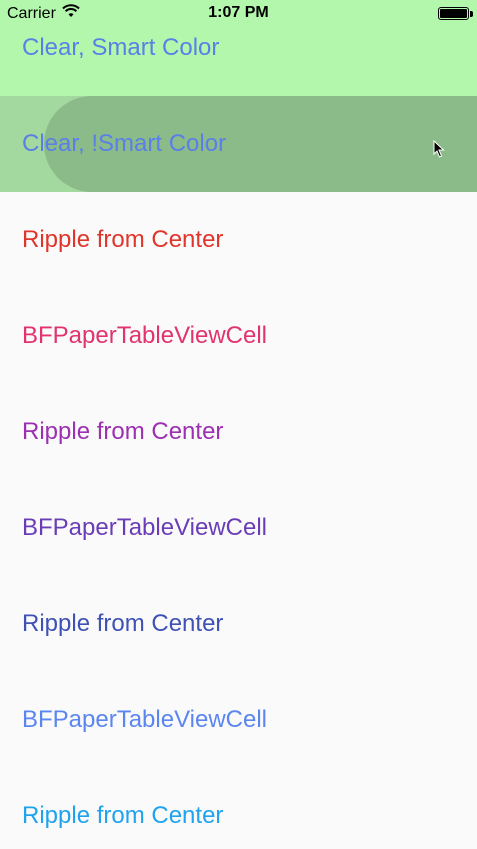 The height and width of the screenshot is (849, 477). Describe the element at coordinates (471, 14) in the screenshot. I see `battery-tip` at that location.